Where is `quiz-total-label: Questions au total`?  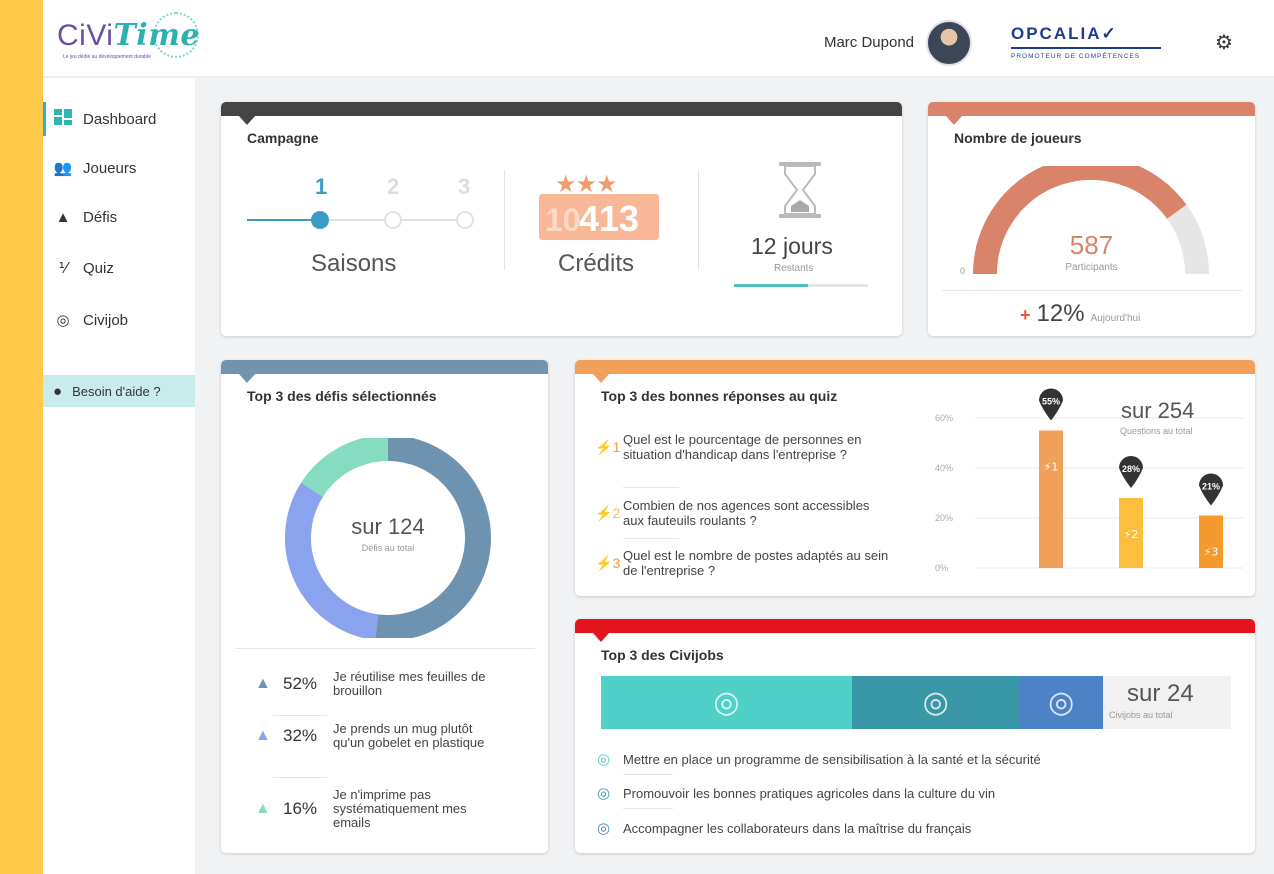
quiz-total-label: Questions au total is located at coordinates (1156, 431).